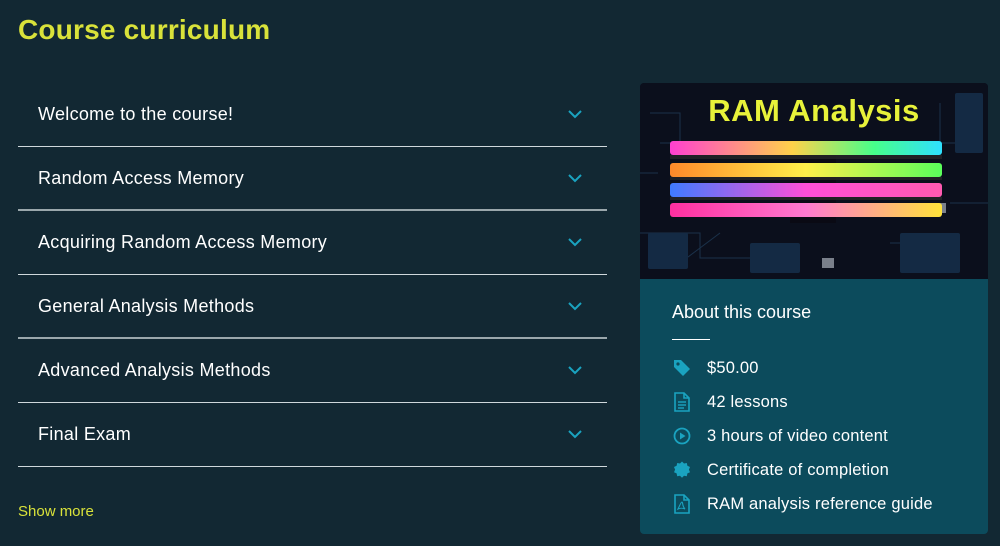  I want to click on section-random-access-memory: Random Access Memory, so click(312, 179).